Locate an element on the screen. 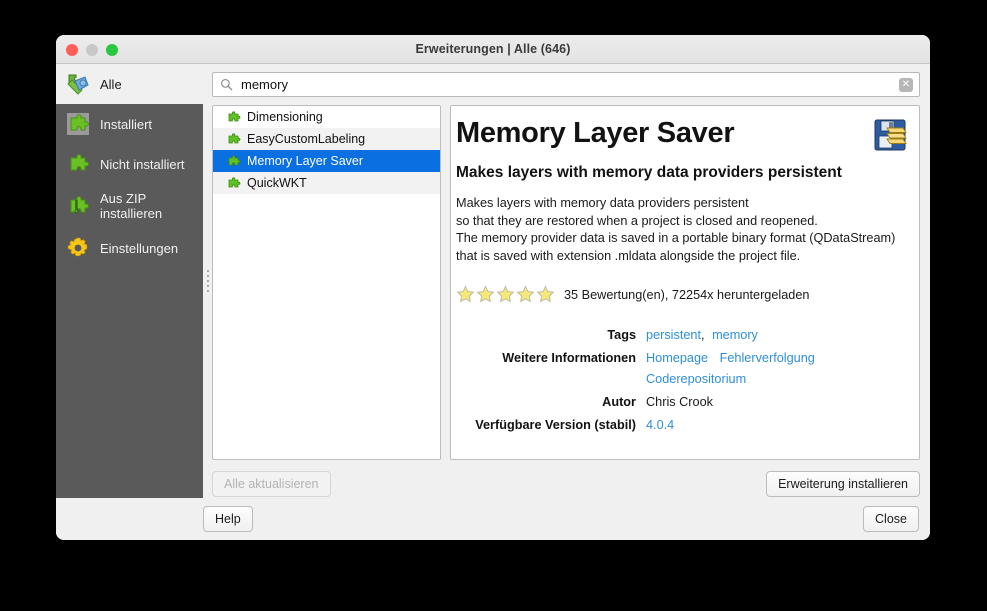  clear-search-icon: ✕ is located at coordinates (906, 84).